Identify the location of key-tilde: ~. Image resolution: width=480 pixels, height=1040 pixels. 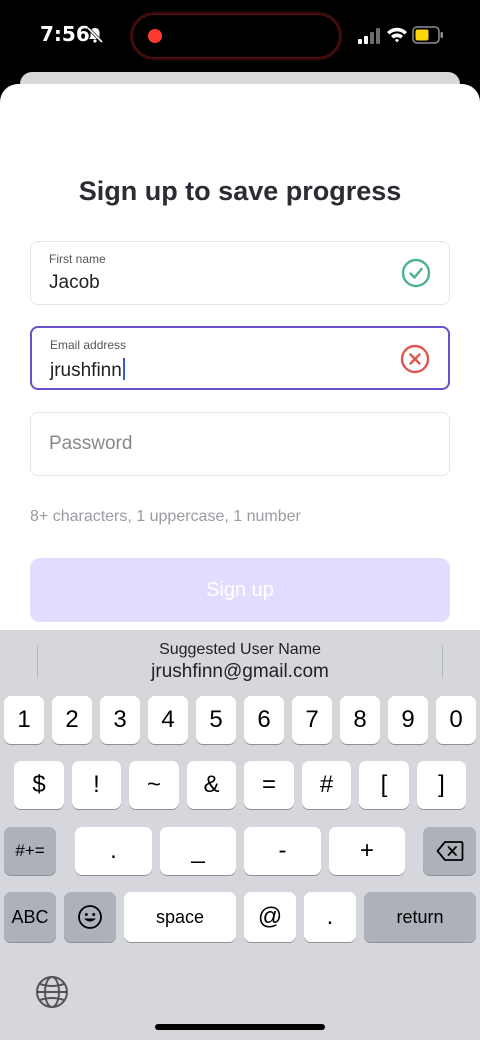
(154, 785).